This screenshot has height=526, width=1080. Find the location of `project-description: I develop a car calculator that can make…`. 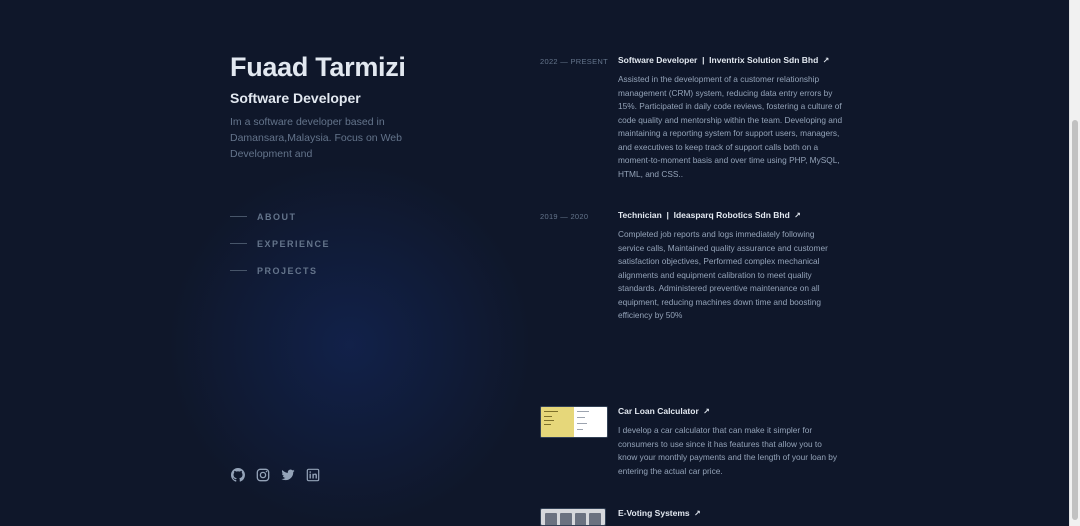

project-description: I develop a car calculator that can make… is located at coordinates (728, 450).